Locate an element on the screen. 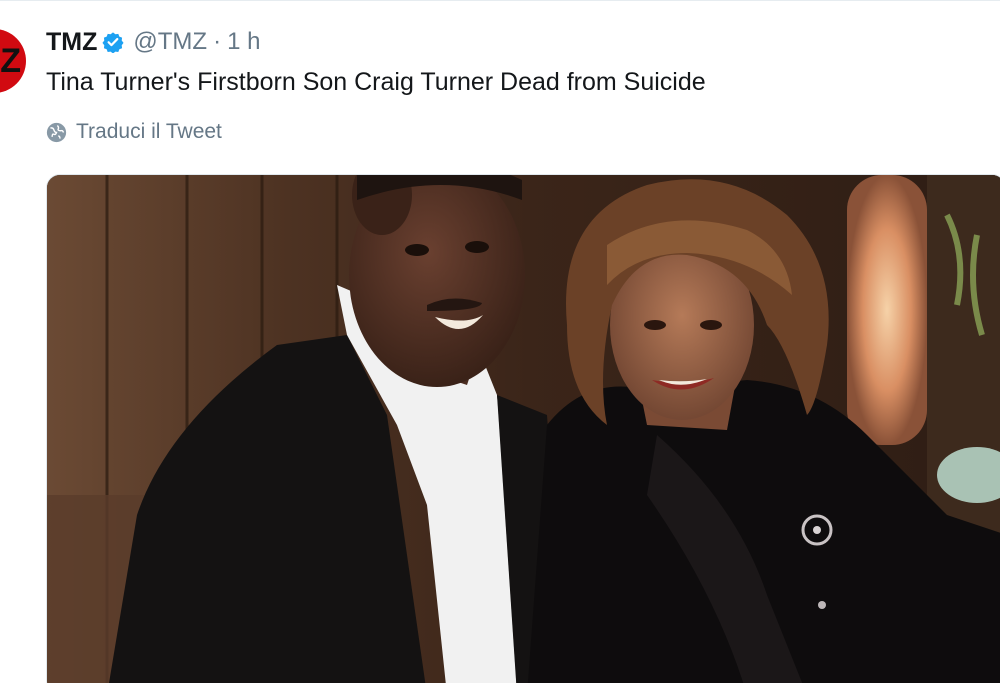  translate-tweet-link: Traduci il Tweet is located at coordinates (134, 132).